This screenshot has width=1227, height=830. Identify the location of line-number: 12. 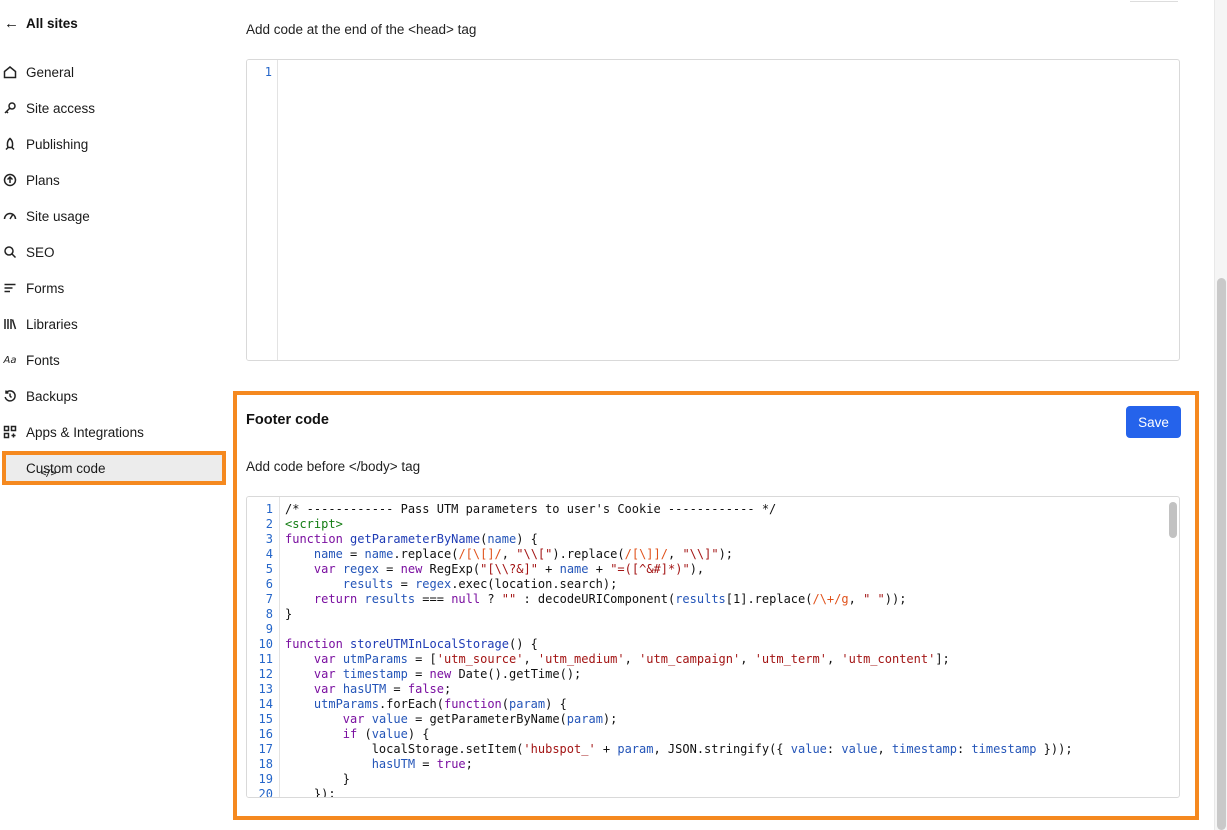
(265, 674).